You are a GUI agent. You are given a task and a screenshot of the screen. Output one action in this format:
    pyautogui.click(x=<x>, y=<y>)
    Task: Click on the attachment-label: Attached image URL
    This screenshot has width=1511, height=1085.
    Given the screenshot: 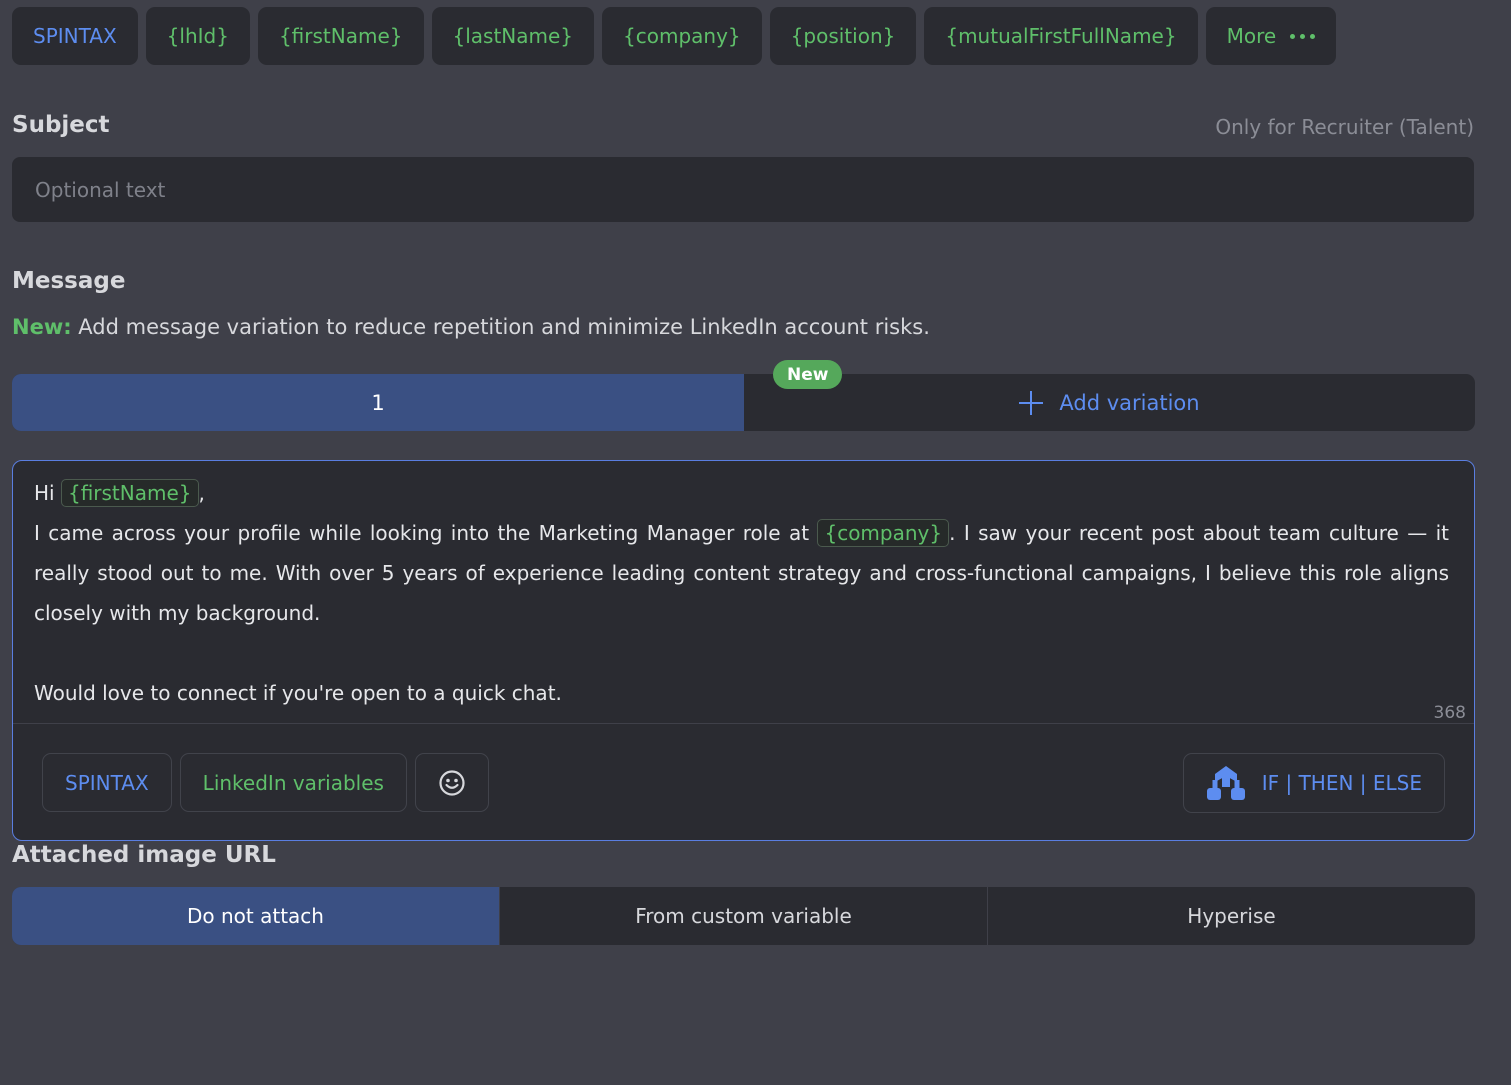 What is the action you would take?
    pyautogui.click(x=144, y=855)
    